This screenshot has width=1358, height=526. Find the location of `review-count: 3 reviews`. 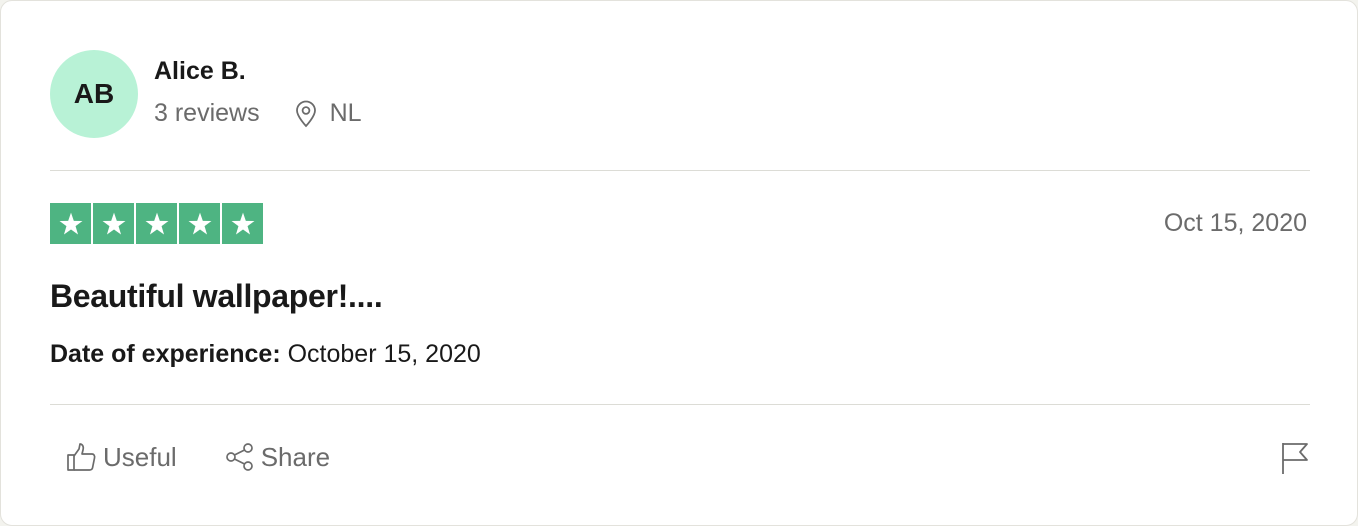

review-count: 3 reviews is located at coordinates (207, 113).